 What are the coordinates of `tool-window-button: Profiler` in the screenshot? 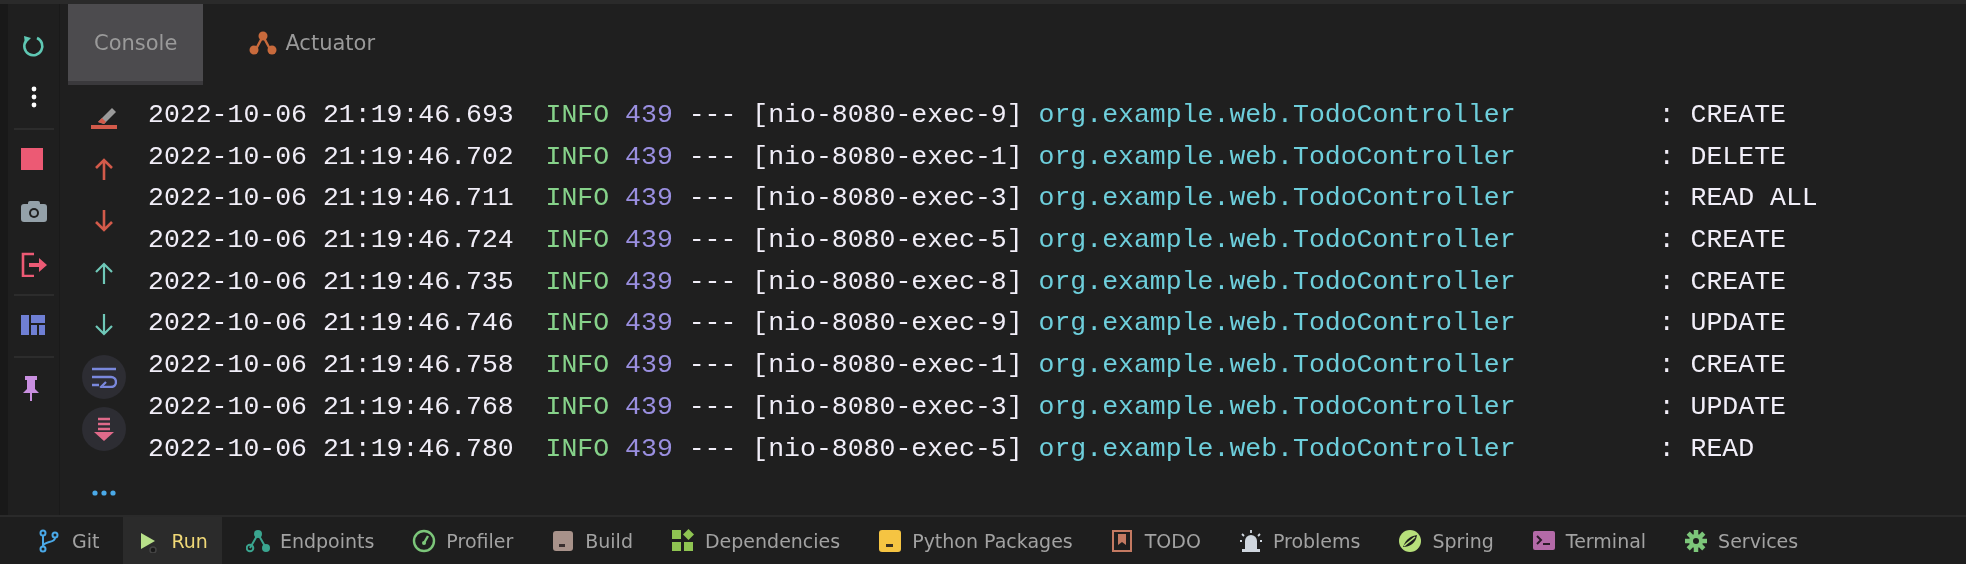 It's located at (463, 540).